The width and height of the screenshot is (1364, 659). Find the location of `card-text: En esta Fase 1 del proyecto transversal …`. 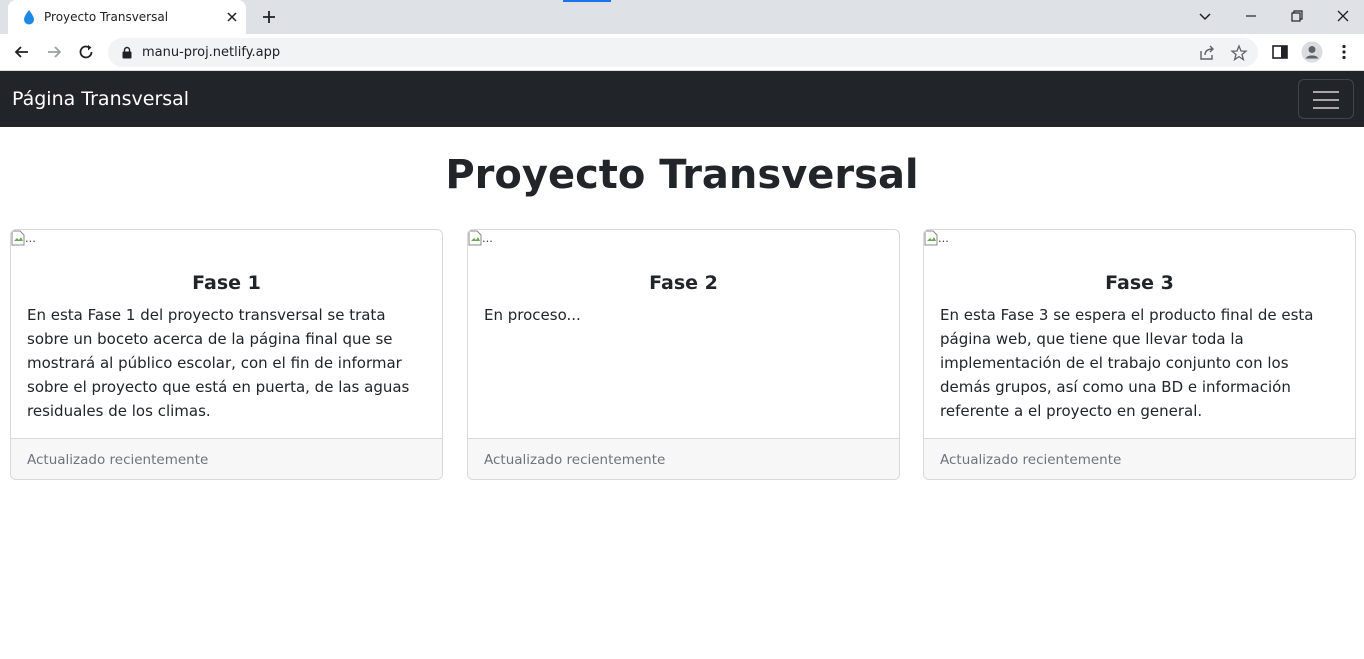

card-text: En esta Fase 1 del proyecto transversal … is located at coordinates (218, 363).